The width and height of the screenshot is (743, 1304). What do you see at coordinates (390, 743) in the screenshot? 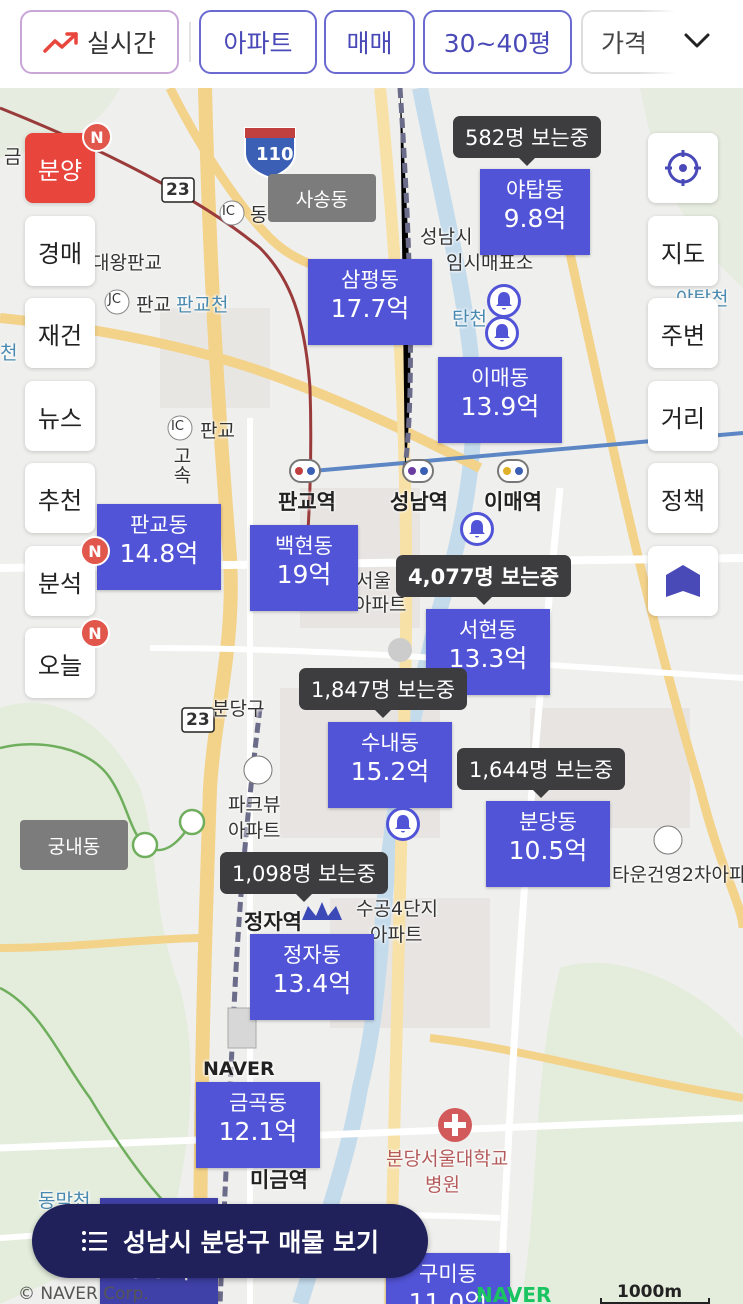
I see `marker-name: 수내동` at bounding box center [390, 743].